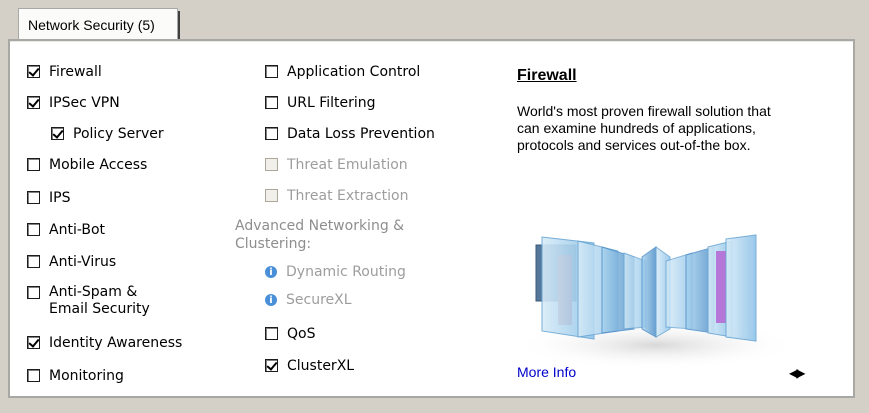 Image resolution: width=869 pixels, height=413 pixels. I want to click on checkbox-item-threat-emulation: Threat Emulation, so click(336, 166).